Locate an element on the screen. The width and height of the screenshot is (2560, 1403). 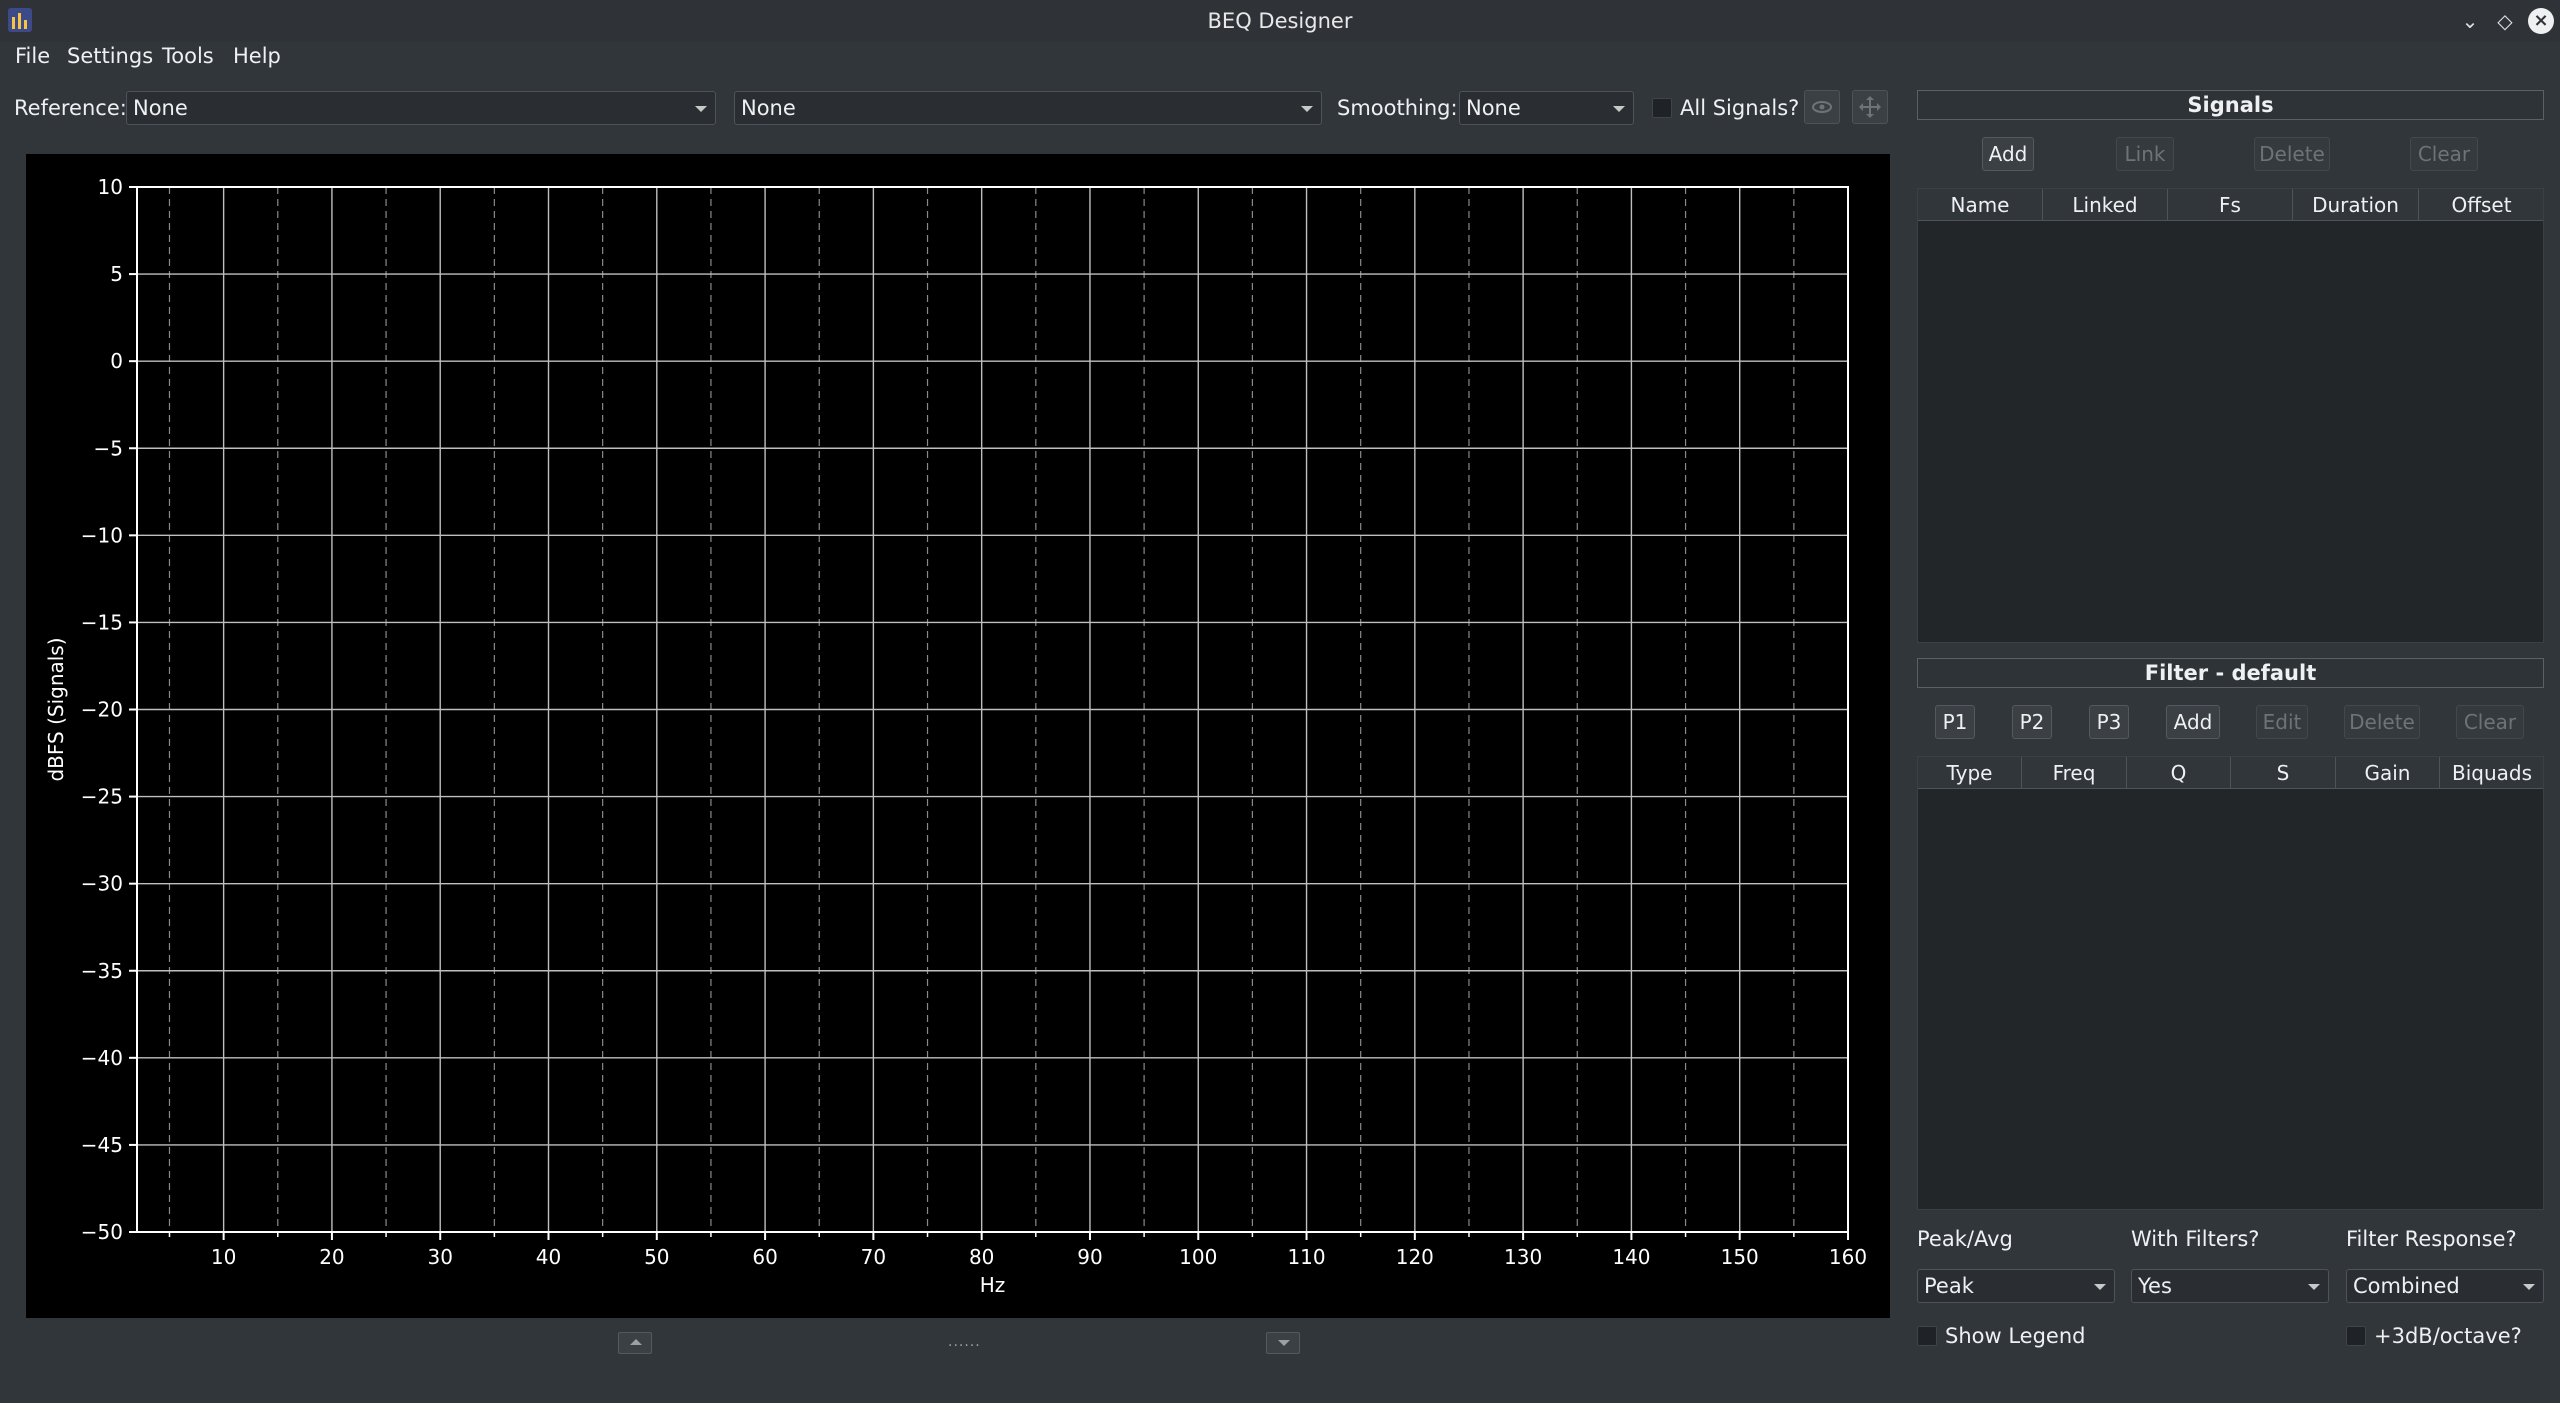
menu-help: Help is located at coordinates (257, 56).